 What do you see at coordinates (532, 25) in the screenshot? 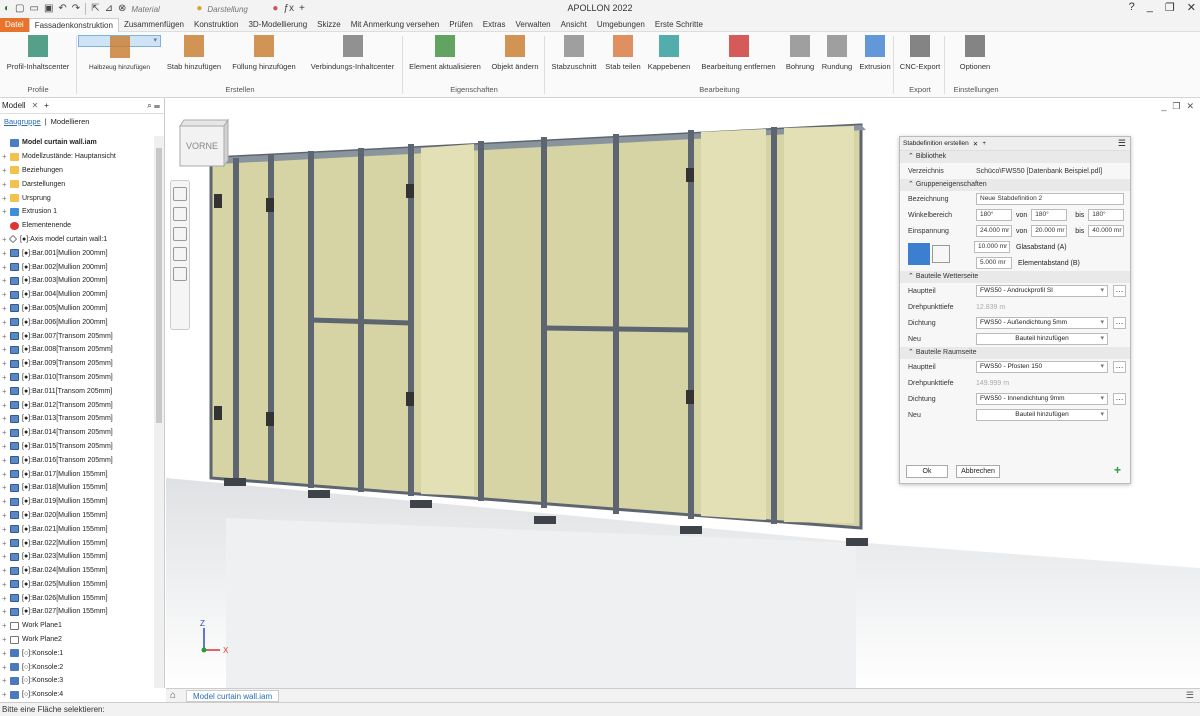
I see `menu-tab-9: Verwalten` at bounding box center [532, 25].